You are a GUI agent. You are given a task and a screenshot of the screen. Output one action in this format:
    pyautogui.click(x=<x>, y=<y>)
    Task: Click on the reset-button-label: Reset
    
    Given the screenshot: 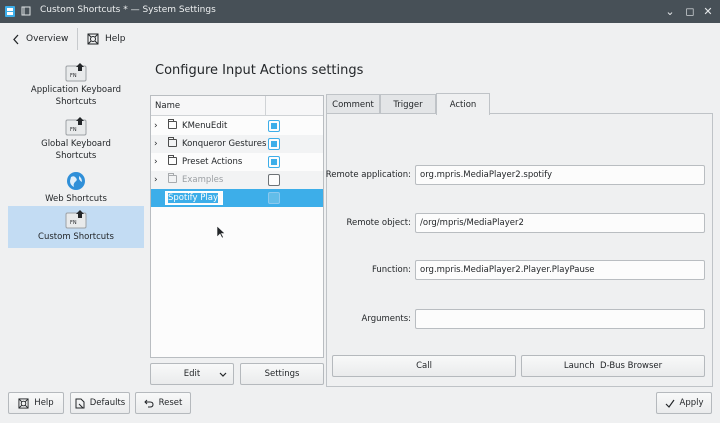 What is the action you would take?
    pyautogui.click(x=170, y=403)
    